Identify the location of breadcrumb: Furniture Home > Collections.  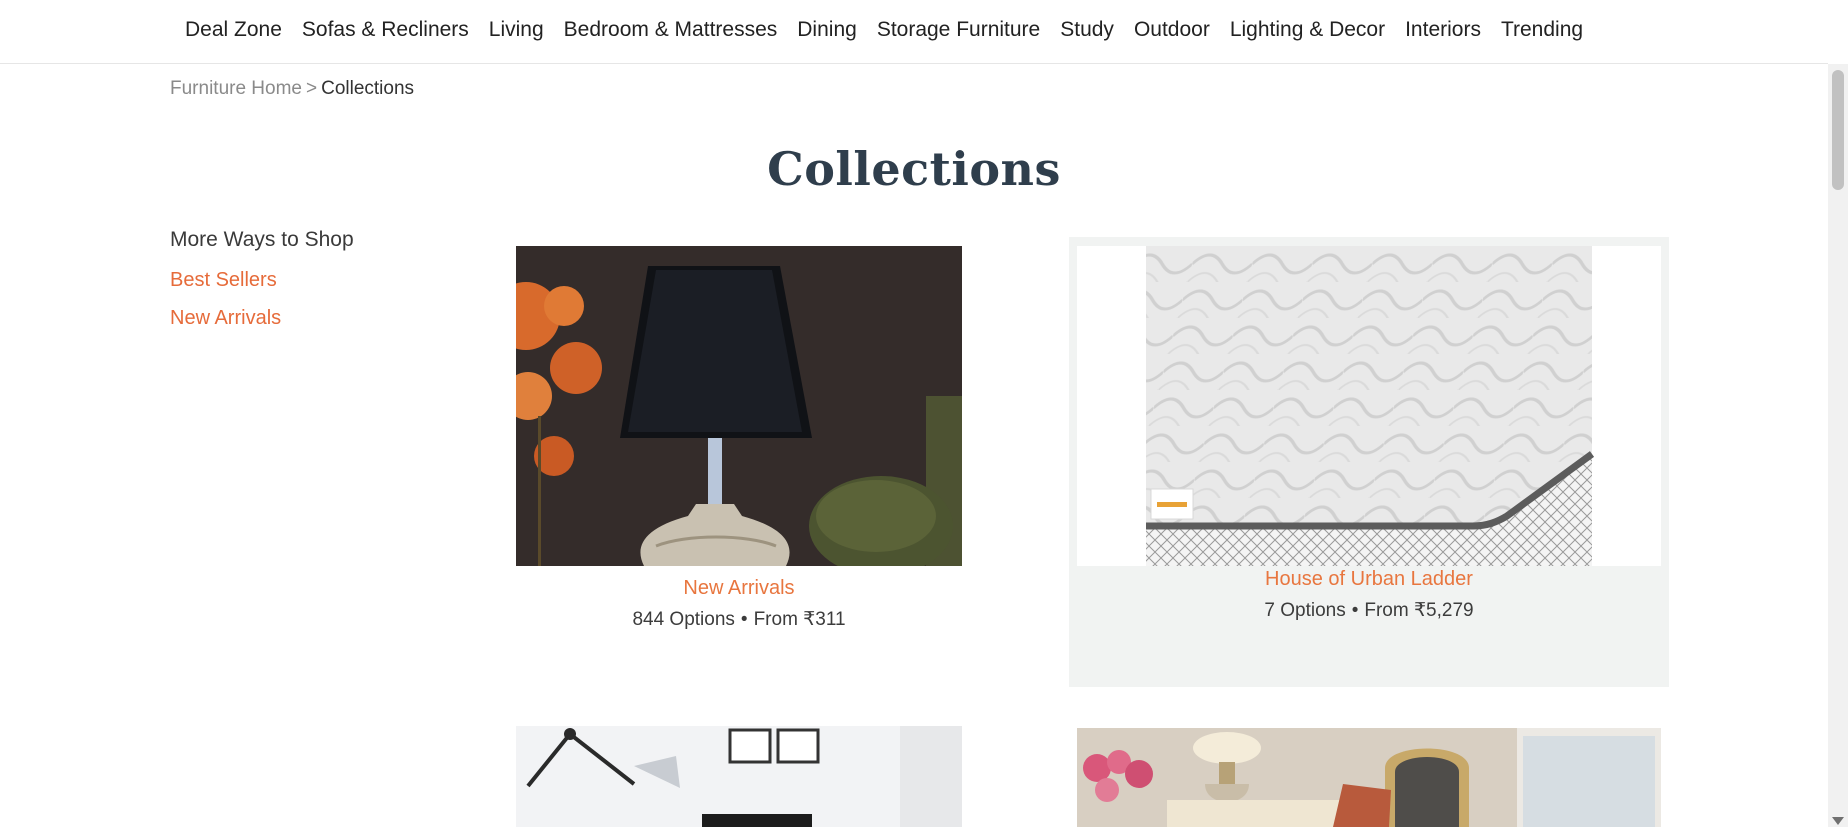
(292, 89).